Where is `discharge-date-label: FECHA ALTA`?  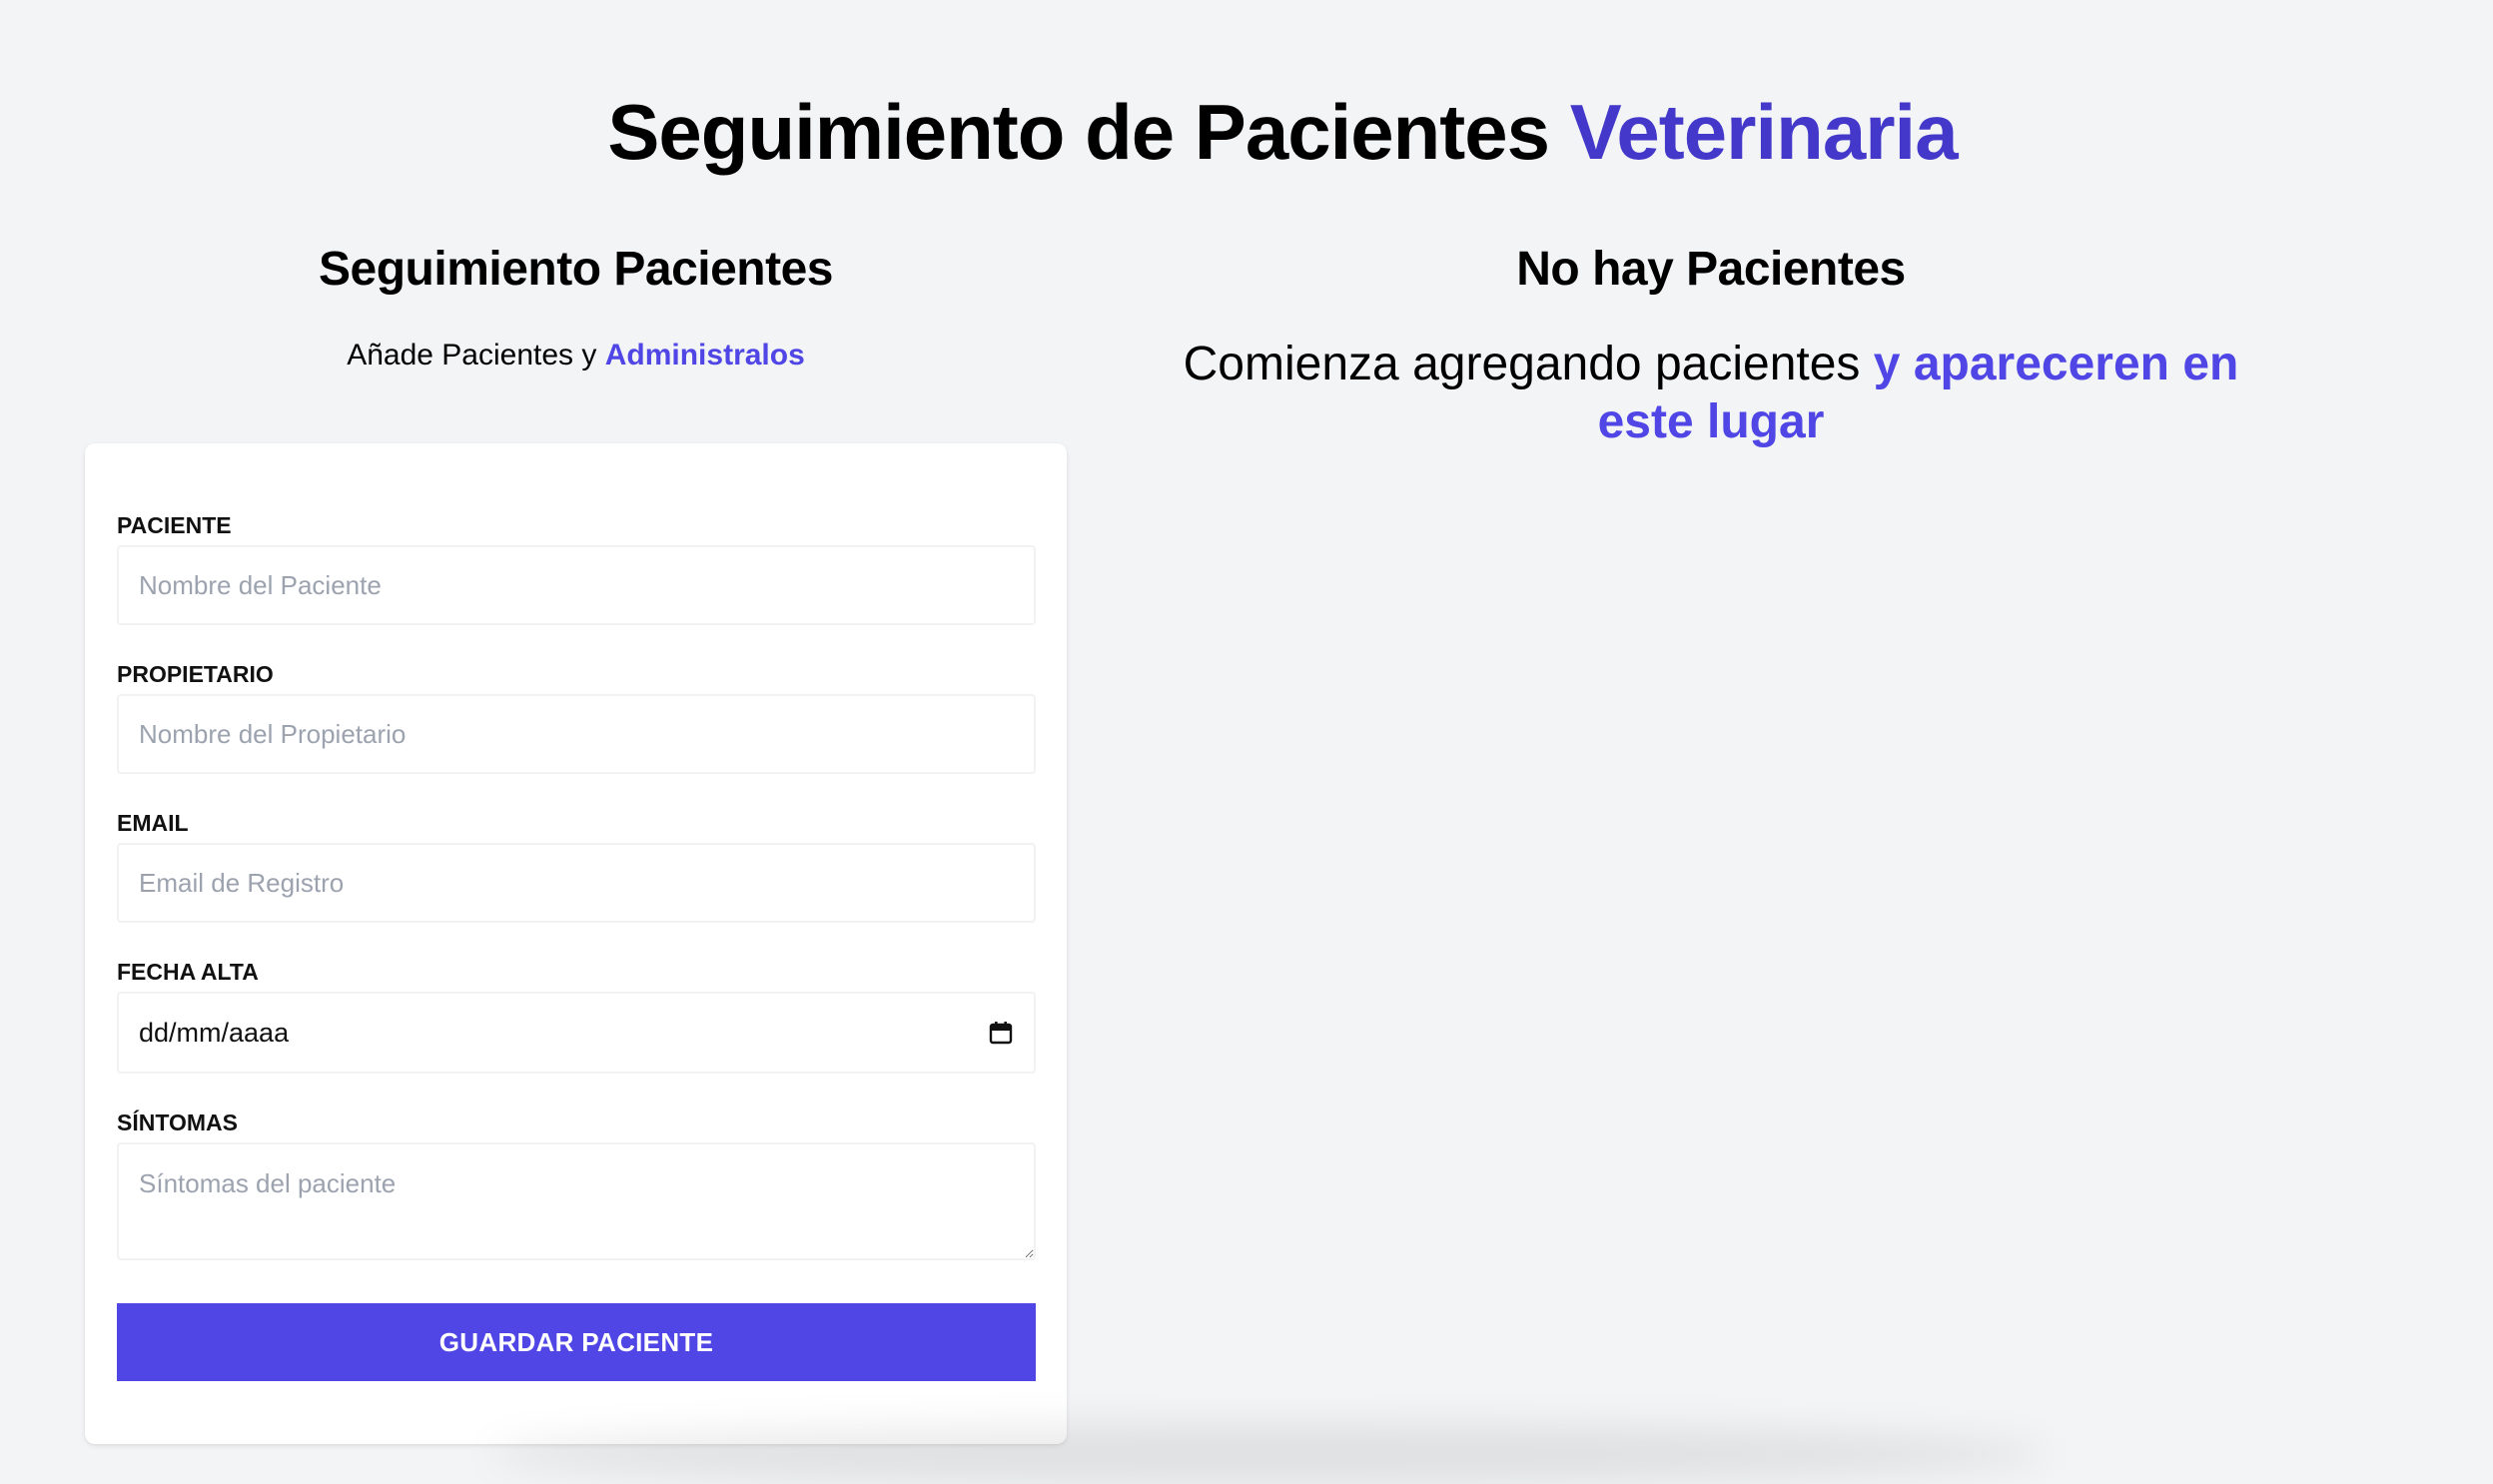 discharge-date-label: FECHA ALTA is located at coordinates (188, 972).